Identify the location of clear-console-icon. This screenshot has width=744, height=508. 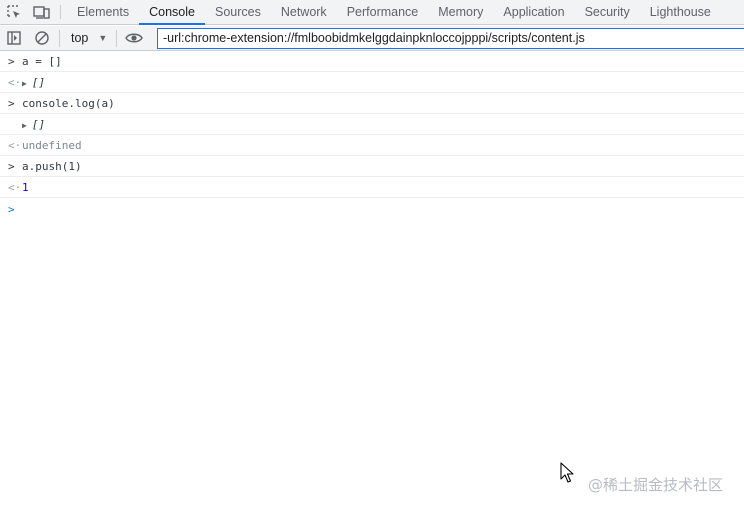
(42, 38).